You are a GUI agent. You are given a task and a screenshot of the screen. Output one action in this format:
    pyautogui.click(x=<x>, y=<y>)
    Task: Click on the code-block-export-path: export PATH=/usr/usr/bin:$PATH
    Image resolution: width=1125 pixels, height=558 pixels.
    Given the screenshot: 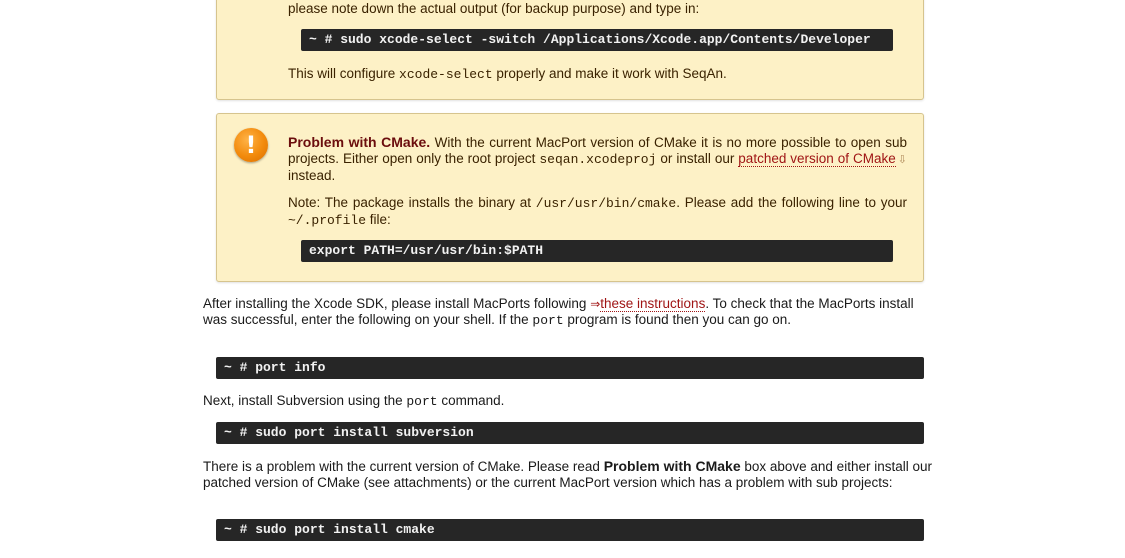 What is the action you would take?
    pyautogui.click(x=597, y=251)
    